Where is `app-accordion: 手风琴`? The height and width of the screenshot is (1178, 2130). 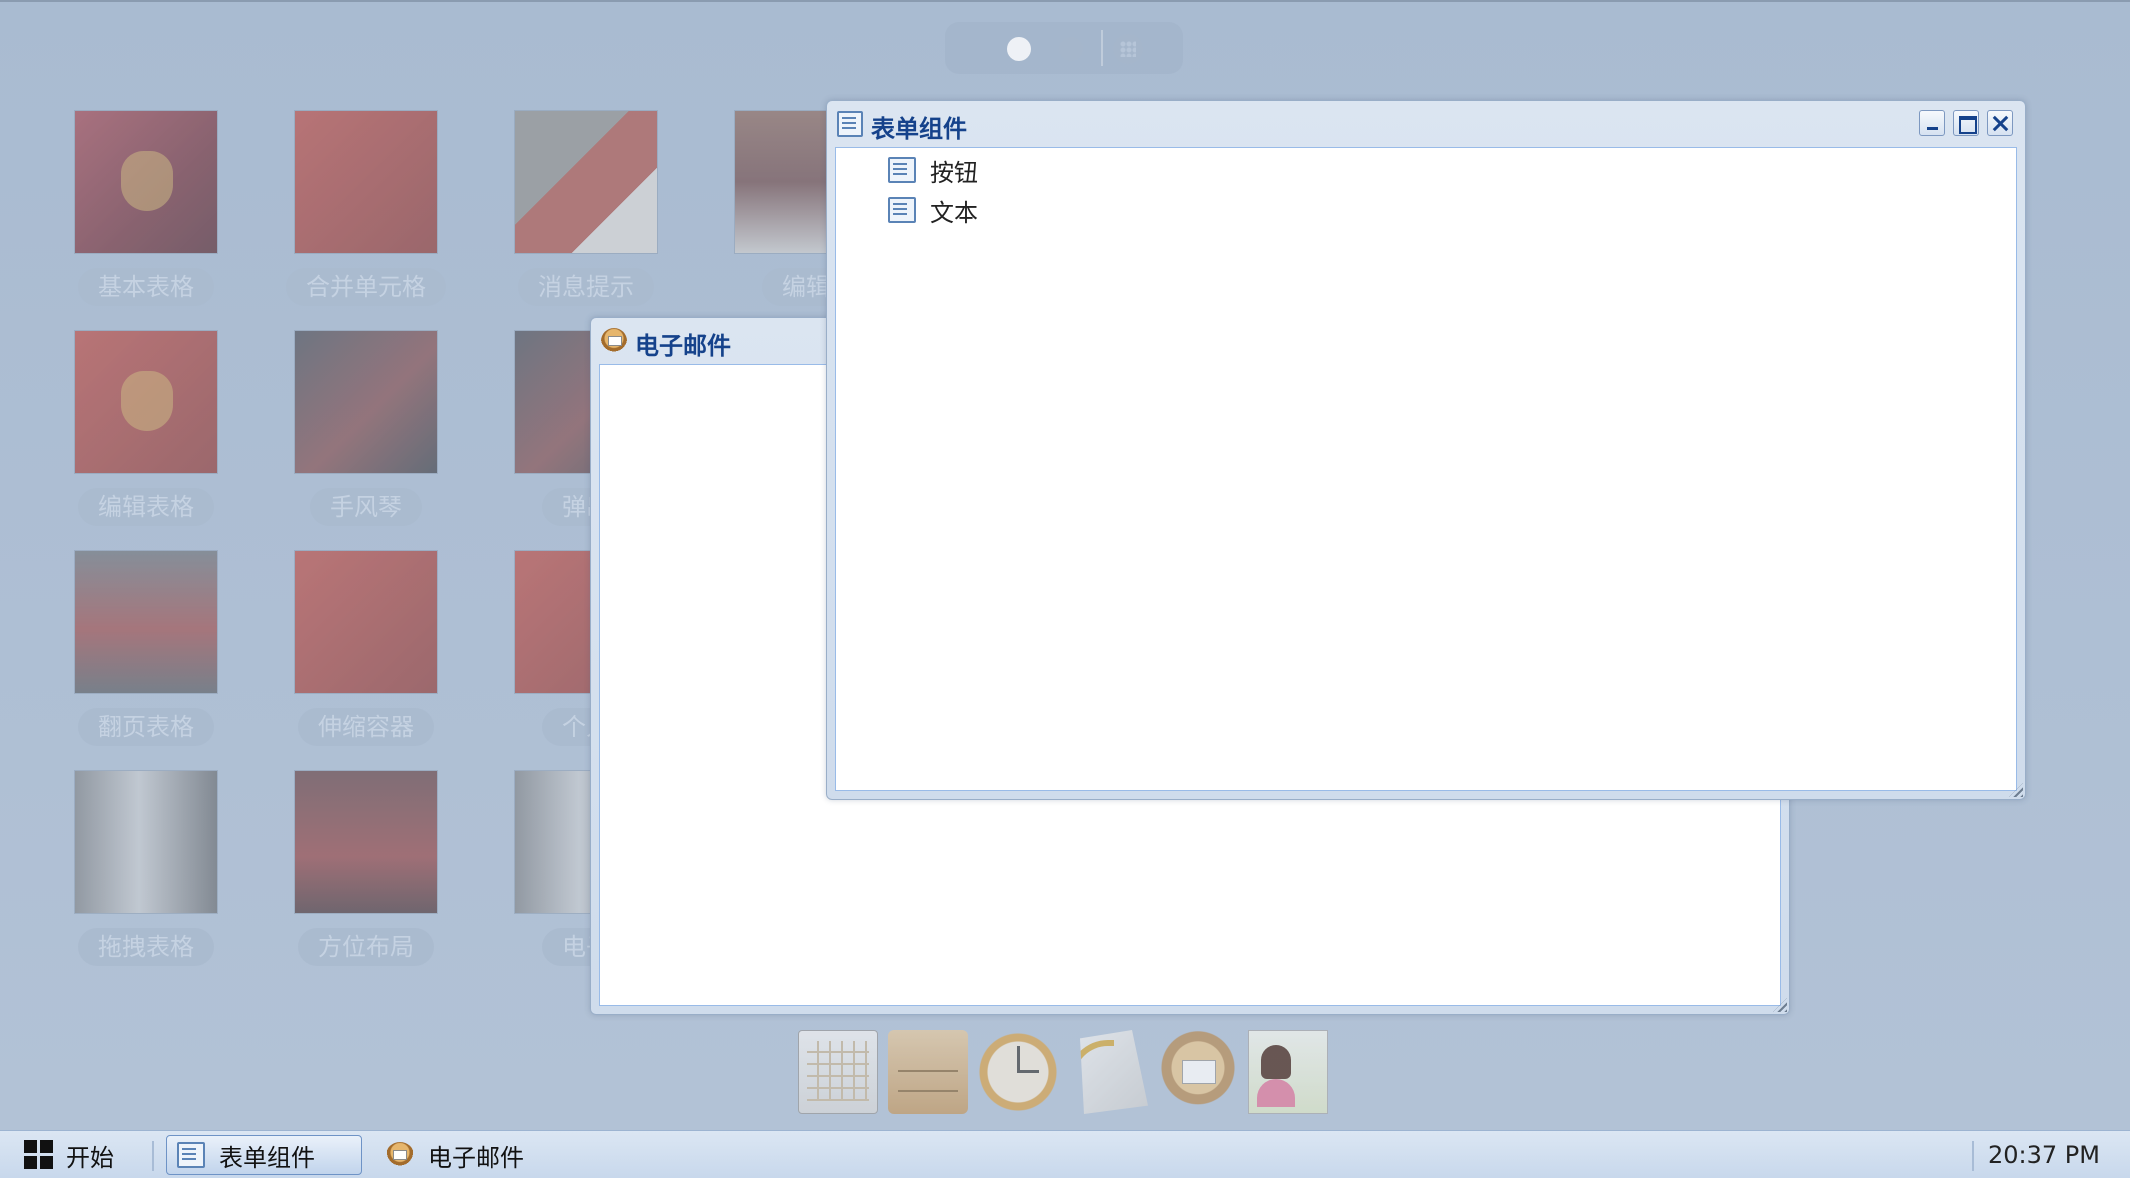 app-accordion: 手风琴 is located at coordinates (340, 430).